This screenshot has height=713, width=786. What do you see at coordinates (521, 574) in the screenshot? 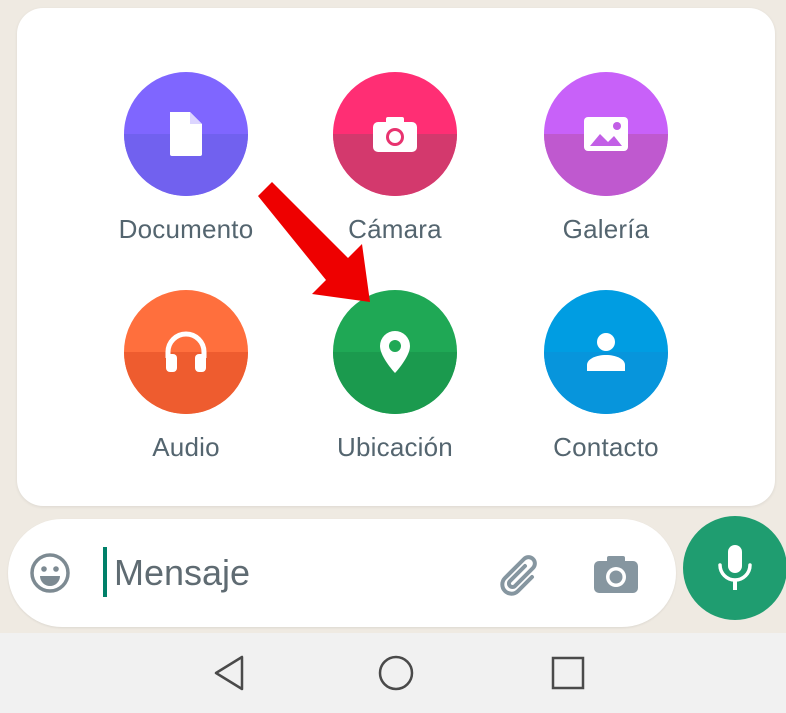
I see `paperclip-icon` at bounding box center [521, 574].